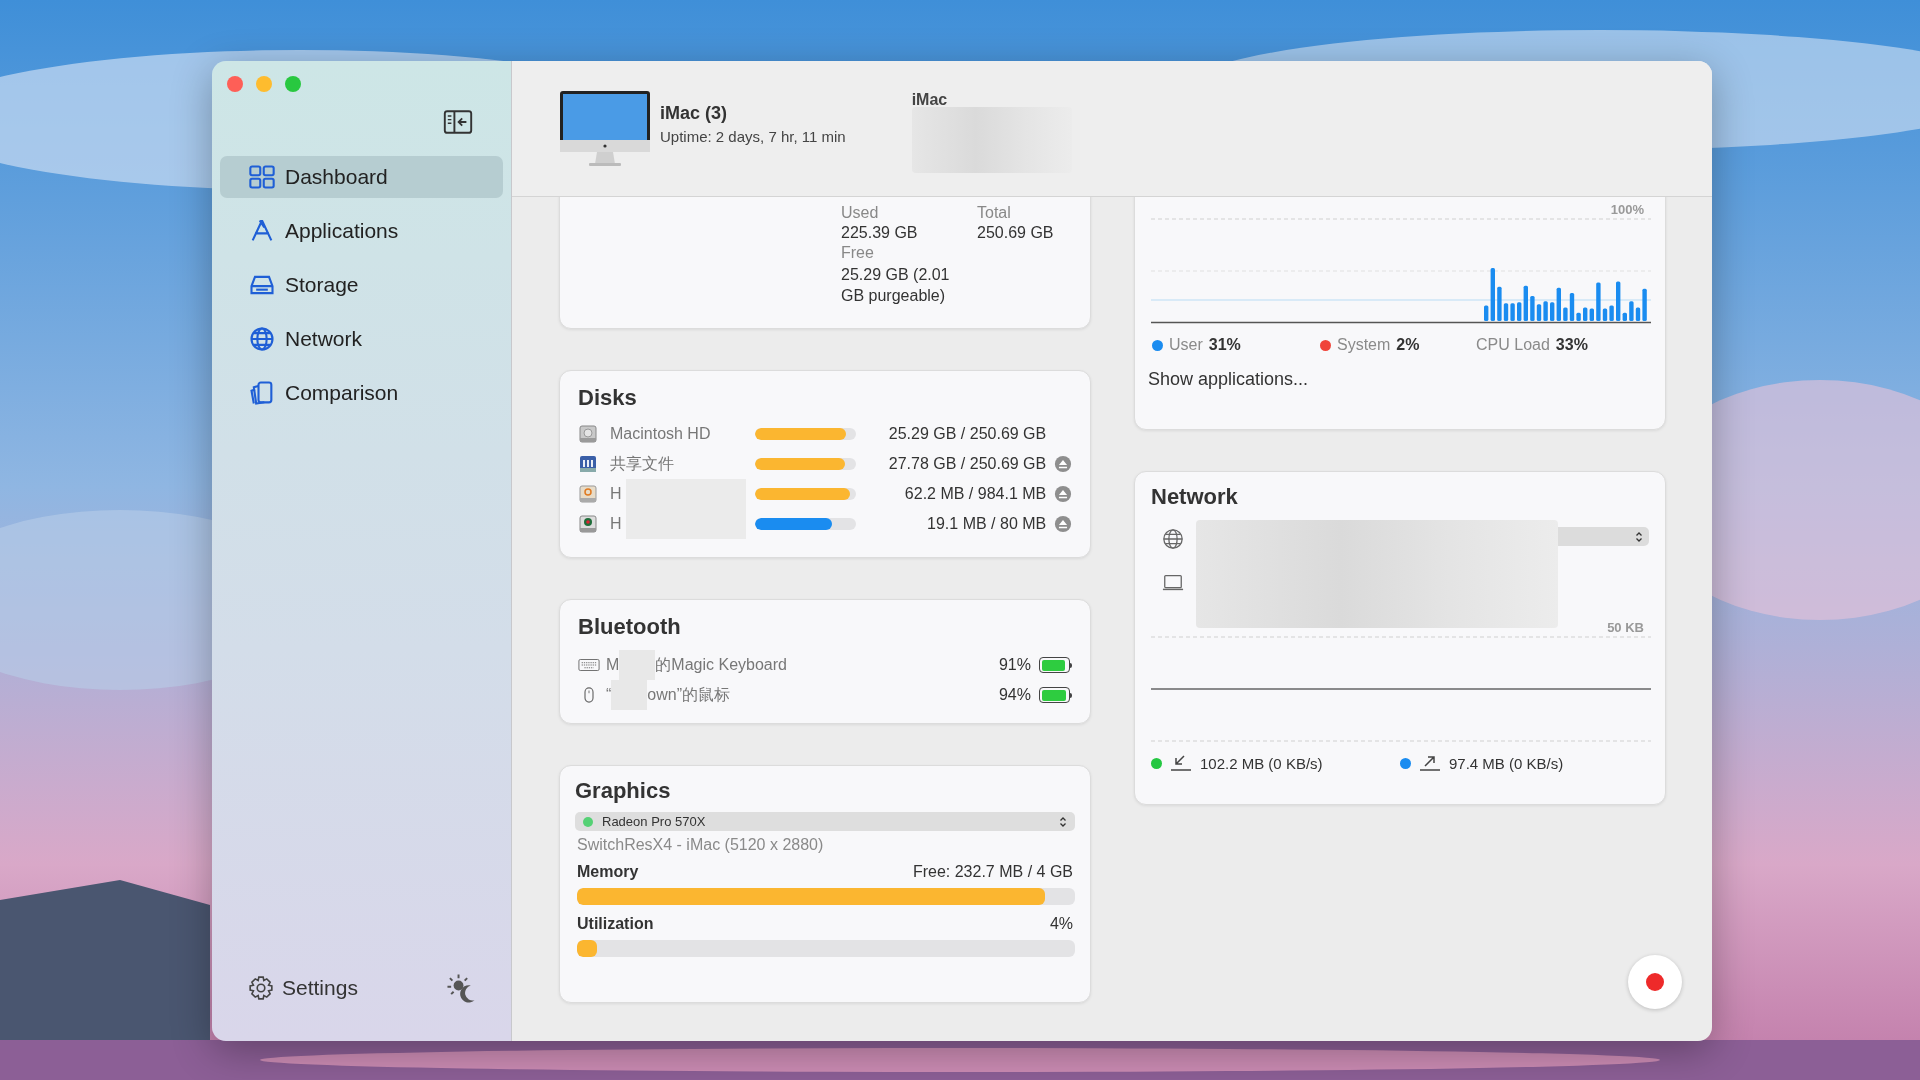 The width and height of the screenshot is (1920, 1080). What do you see at coordinates (1430, 763) in the screenshot?
I see `upload-arrow-icon` at bounding box center [1430, 763].